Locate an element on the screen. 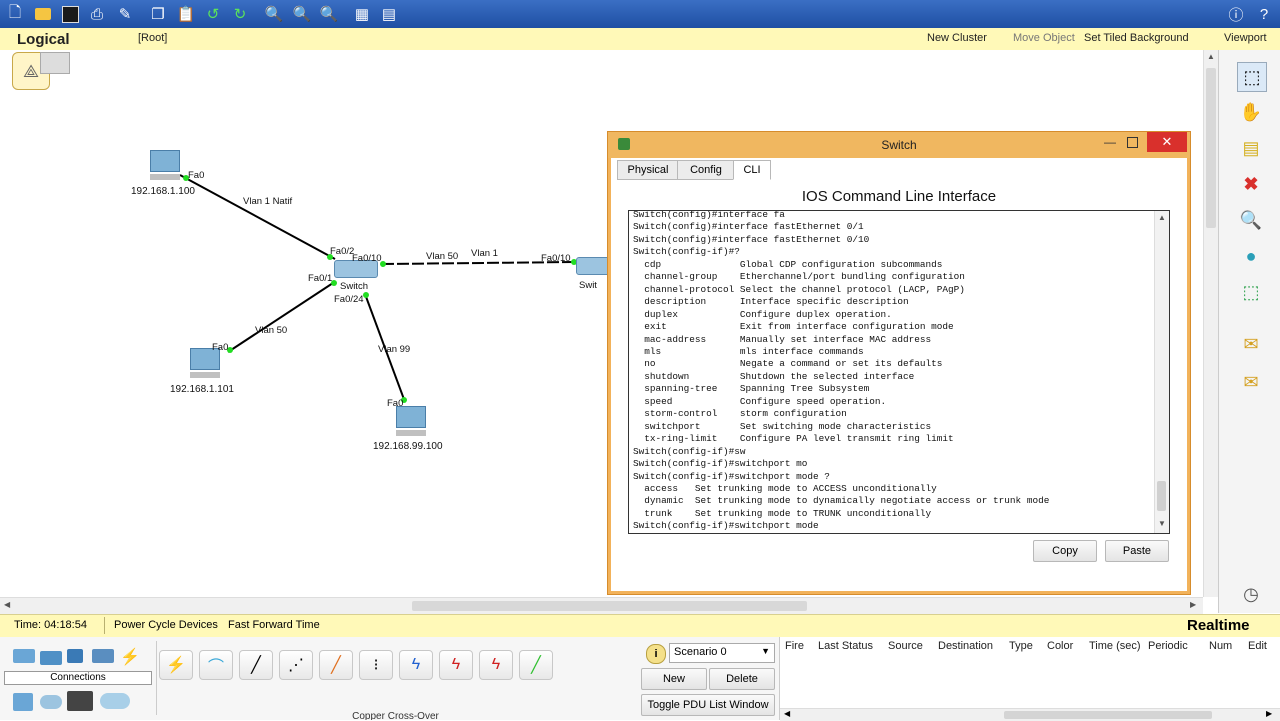 This screenshot has height=721, width=1280. serial-dte-icon: ϟ is located at coordinates (496, 665).